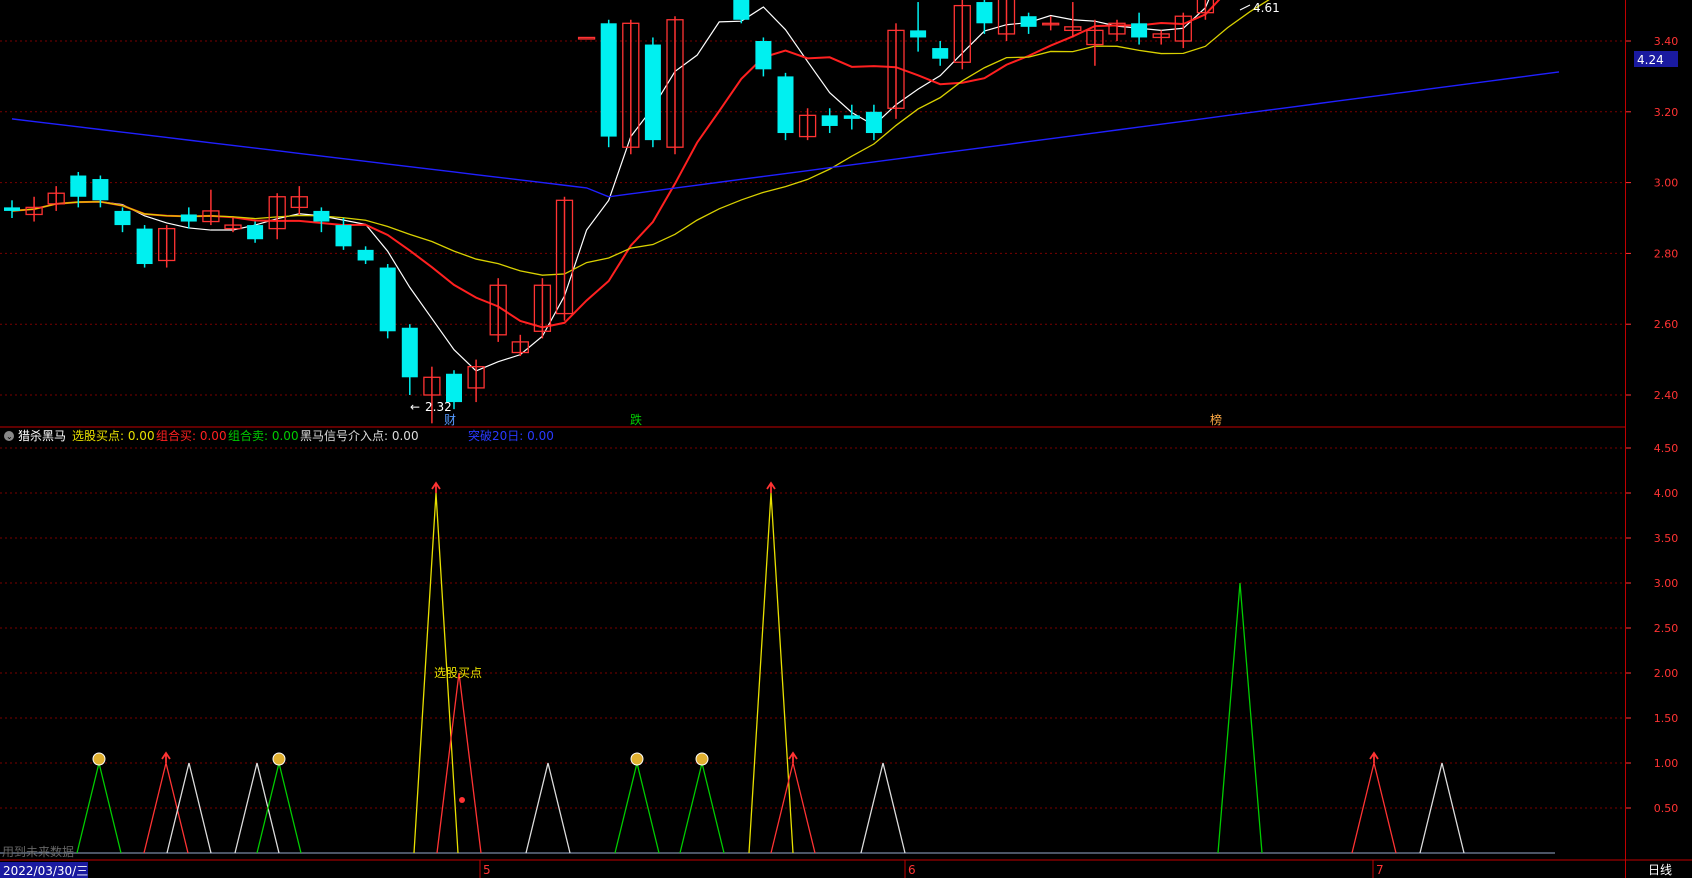 The height and width of the screenshot is (878, 1692). Describe the element at coordinates (846, 861) in the screenshot. I see `bottom-bar: 用到未来数据 2022/03/30/三 5 6 7 日线` at that location.